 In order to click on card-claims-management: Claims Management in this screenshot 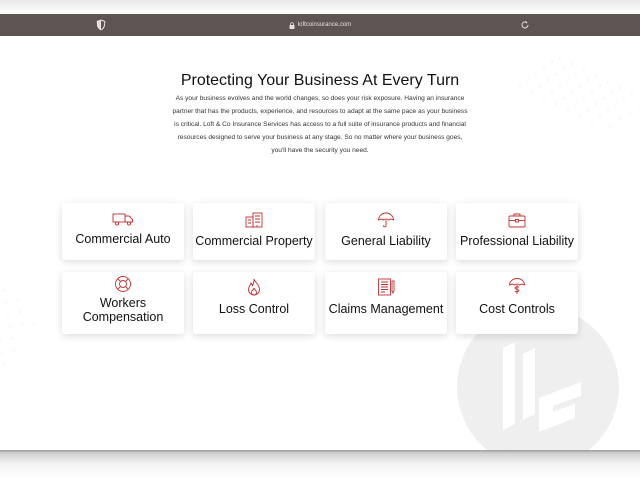, I will do `click(386, 303)`.